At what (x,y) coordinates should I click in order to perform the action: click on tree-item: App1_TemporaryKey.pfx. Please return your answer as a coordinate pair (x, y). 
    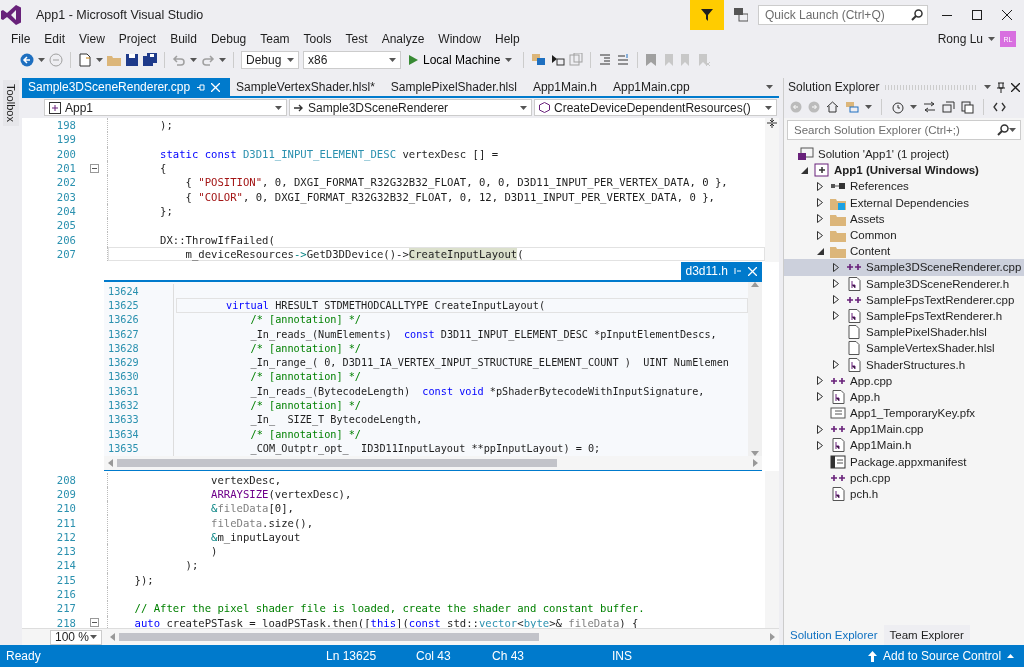
    Looking at the image, I should click on (904, 413).